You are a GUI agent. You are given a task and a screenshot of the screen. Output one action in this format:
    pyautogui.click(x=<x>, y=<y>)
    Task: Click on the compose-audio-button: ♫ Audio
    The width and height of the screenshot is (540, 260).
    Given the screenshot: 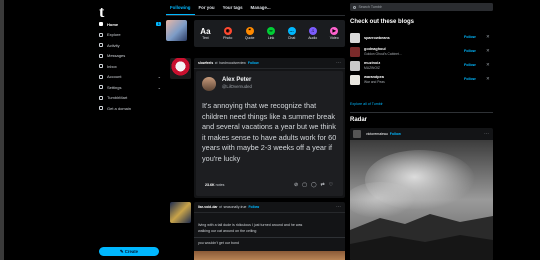 What is the action you would take?
    pyautogui.click(x=313, y=33)
    